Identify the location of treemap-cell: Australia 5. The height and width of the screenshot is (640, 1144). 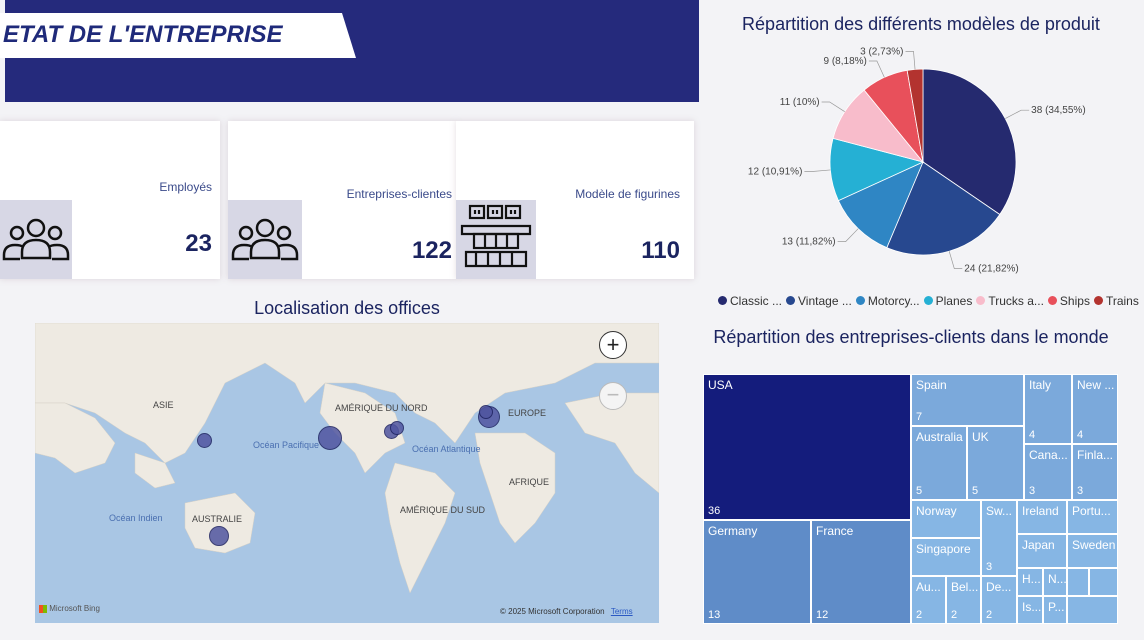
(939, 463).